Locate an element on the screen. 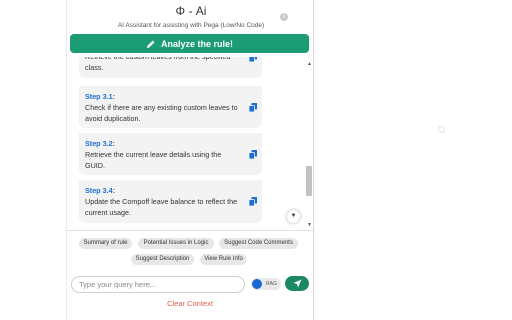 This screenshot has height=320, width=512. loading-spinner-icon is located at coordinates (441, 129).